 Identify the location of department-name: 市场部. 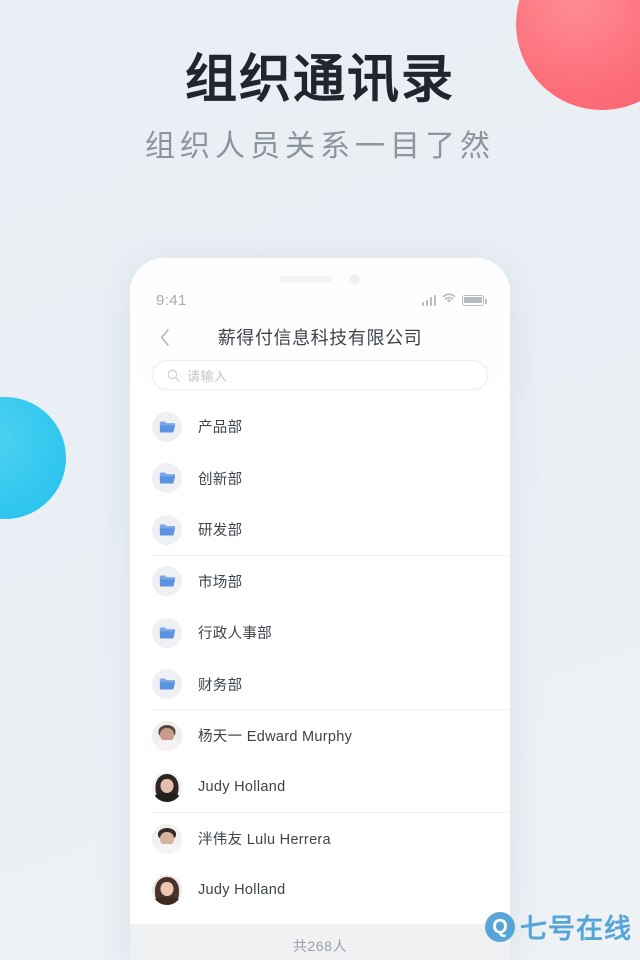
(220, 582).